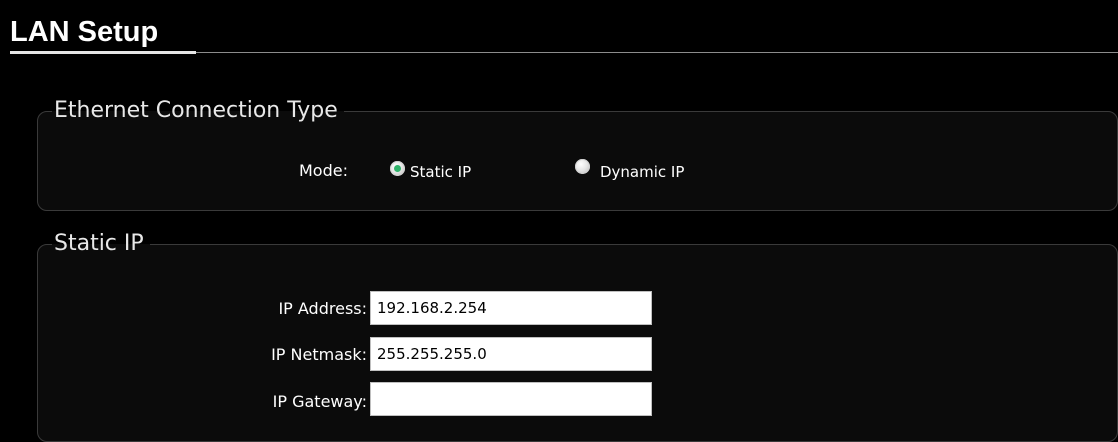 This screenshot has width=1118, height=442. Describe the element at coordinates (99, 243) in the screenshot. I see `static-ip-legend: Static IP` at that location.